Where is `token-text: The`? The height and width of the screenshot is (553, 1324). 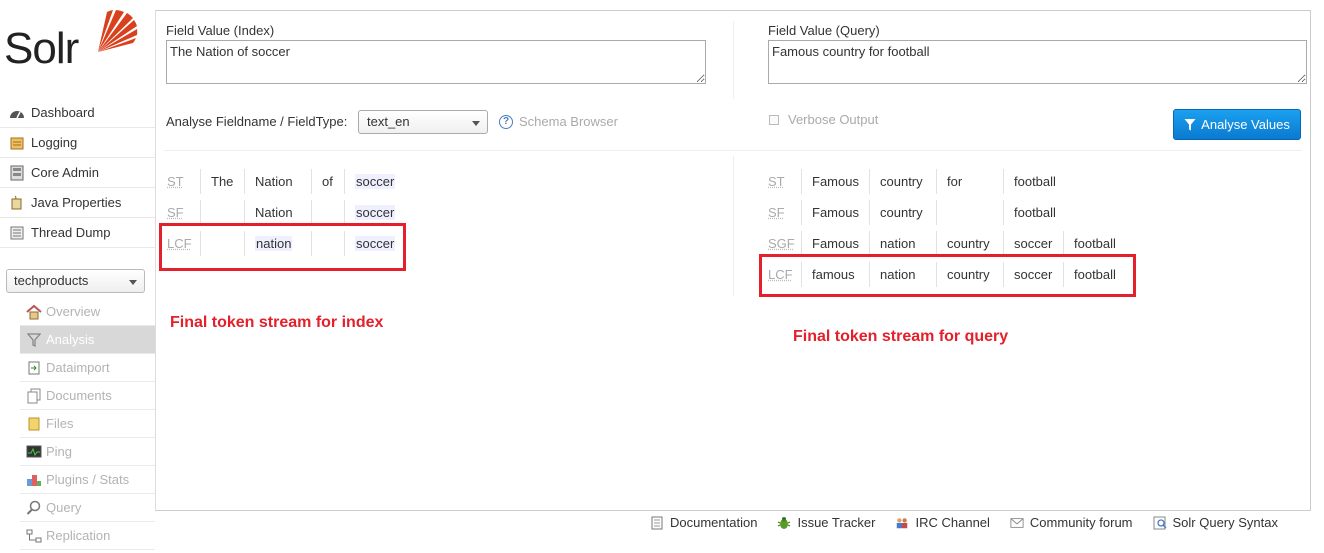
token-text: The is located at coordinates (222, 181).